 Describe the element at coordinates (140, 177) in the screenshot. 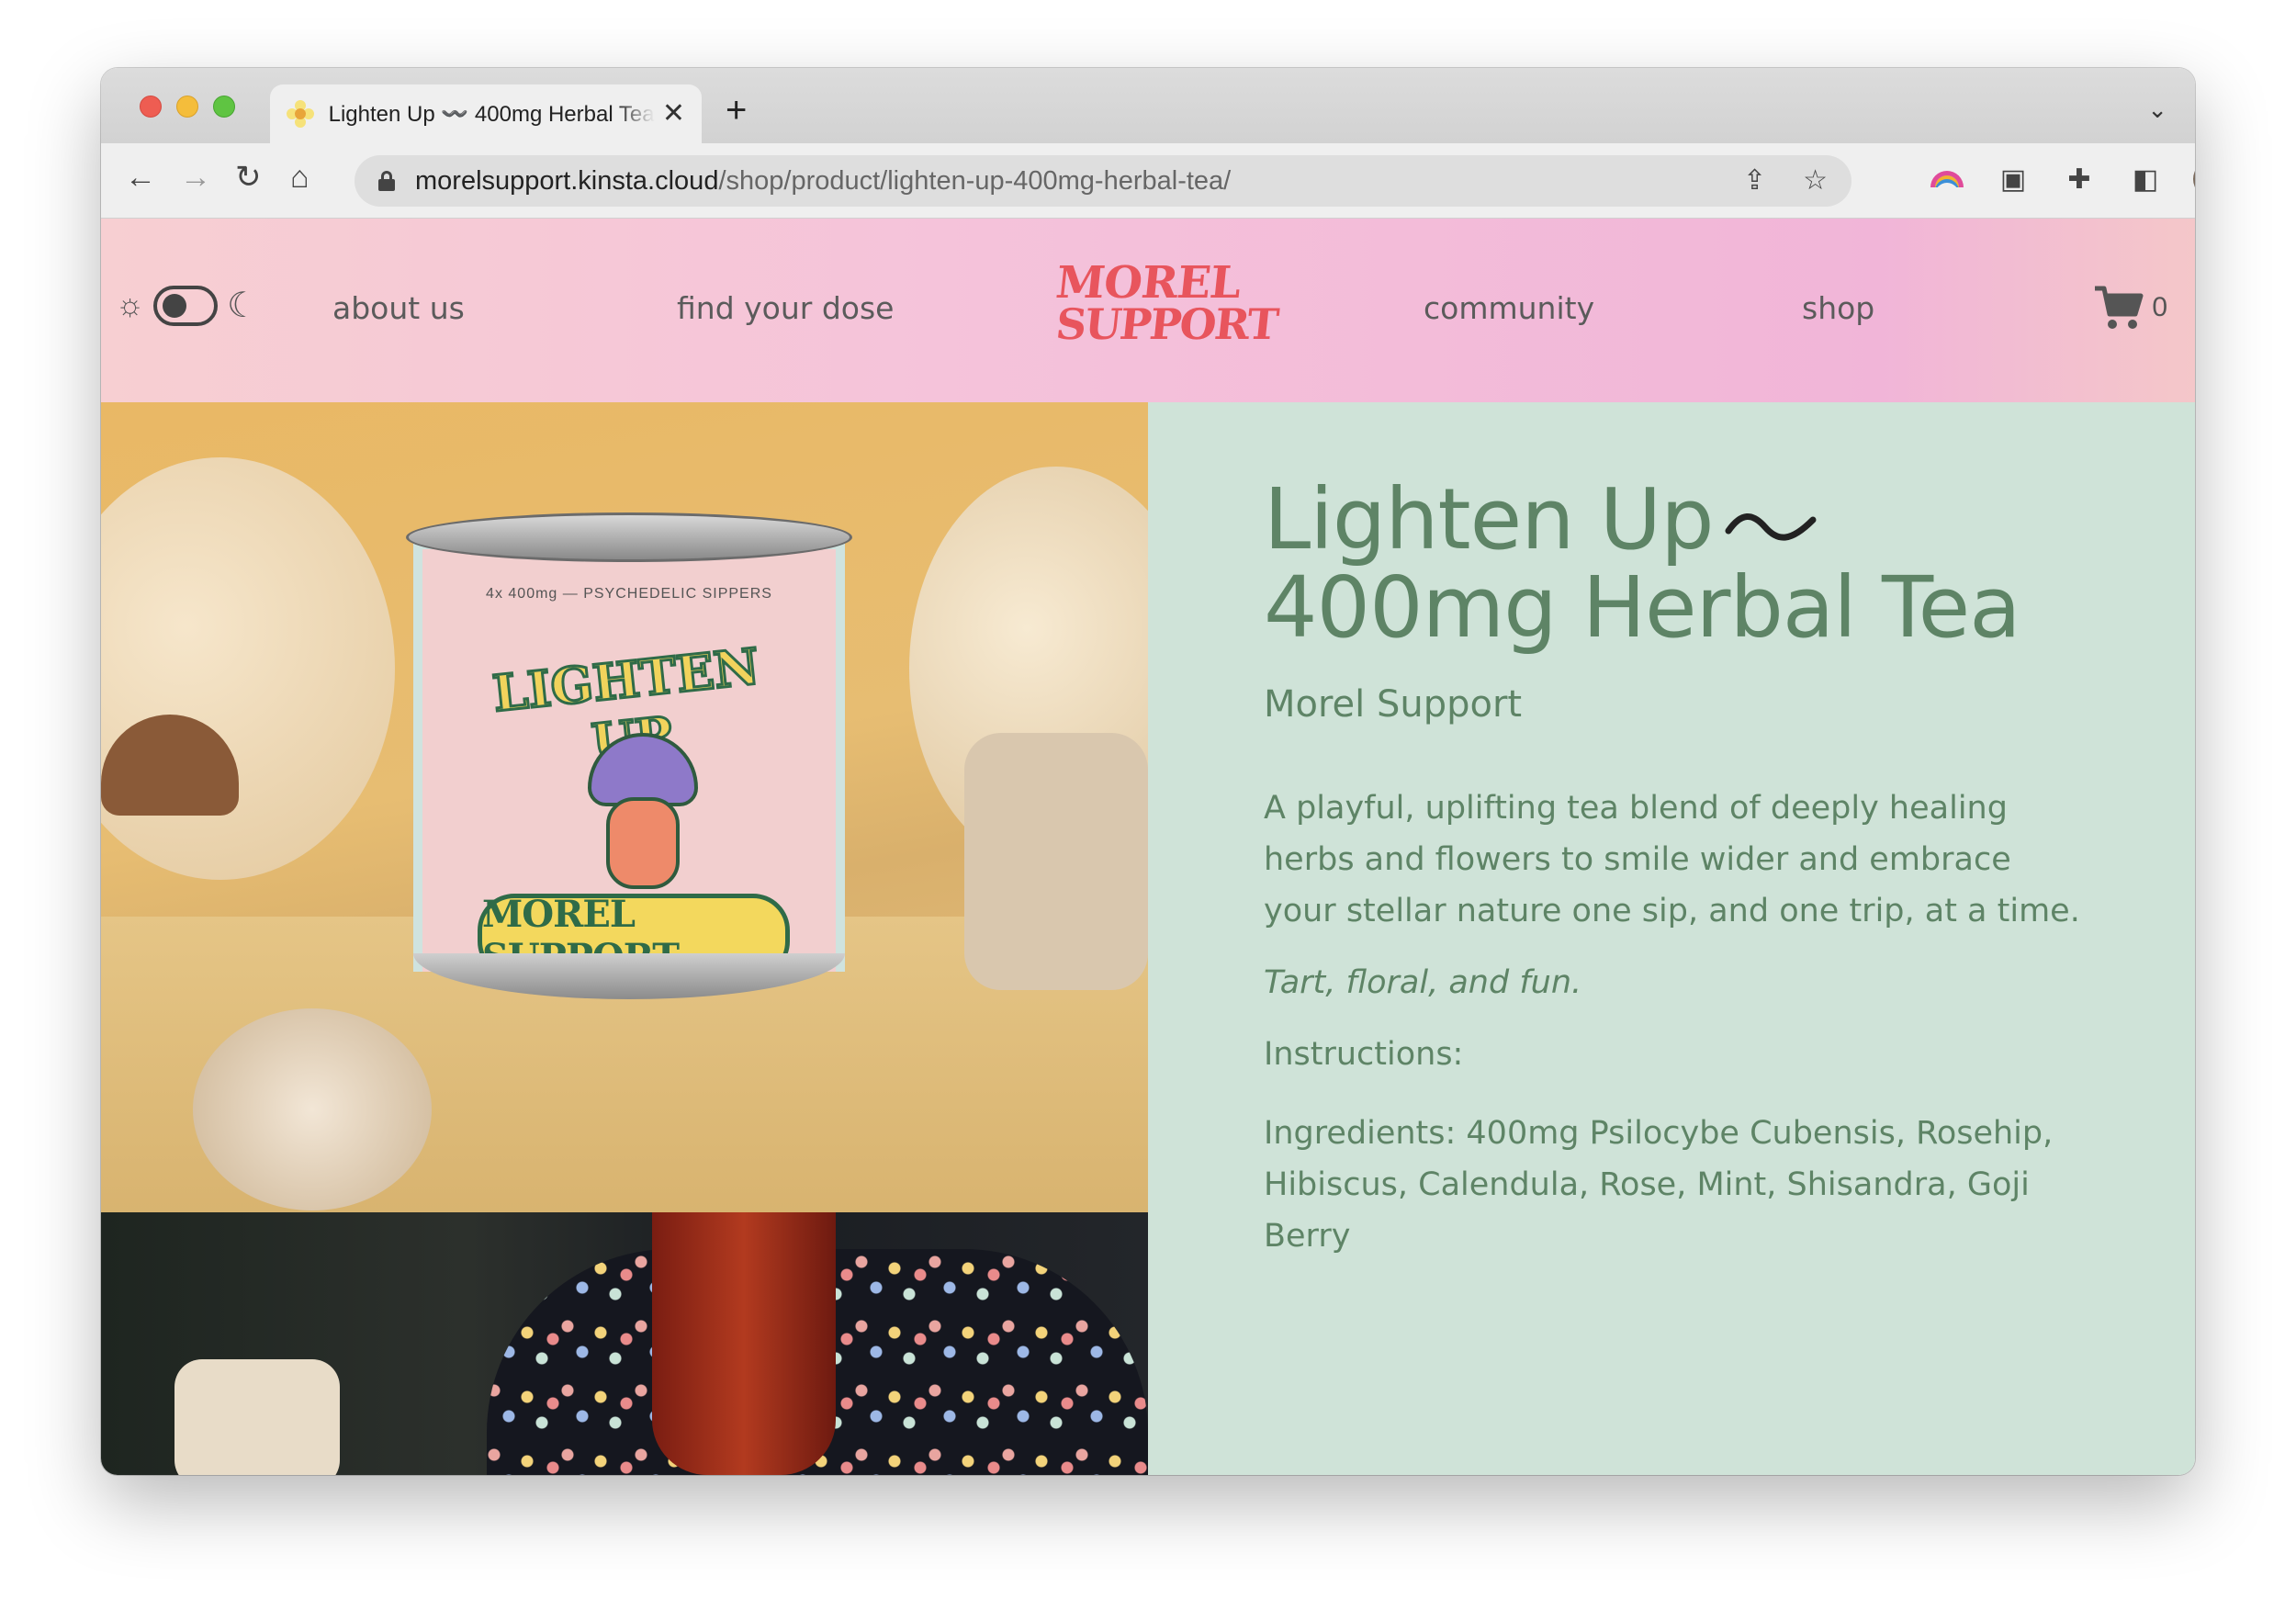

I see `back-icon: ←` at that location.